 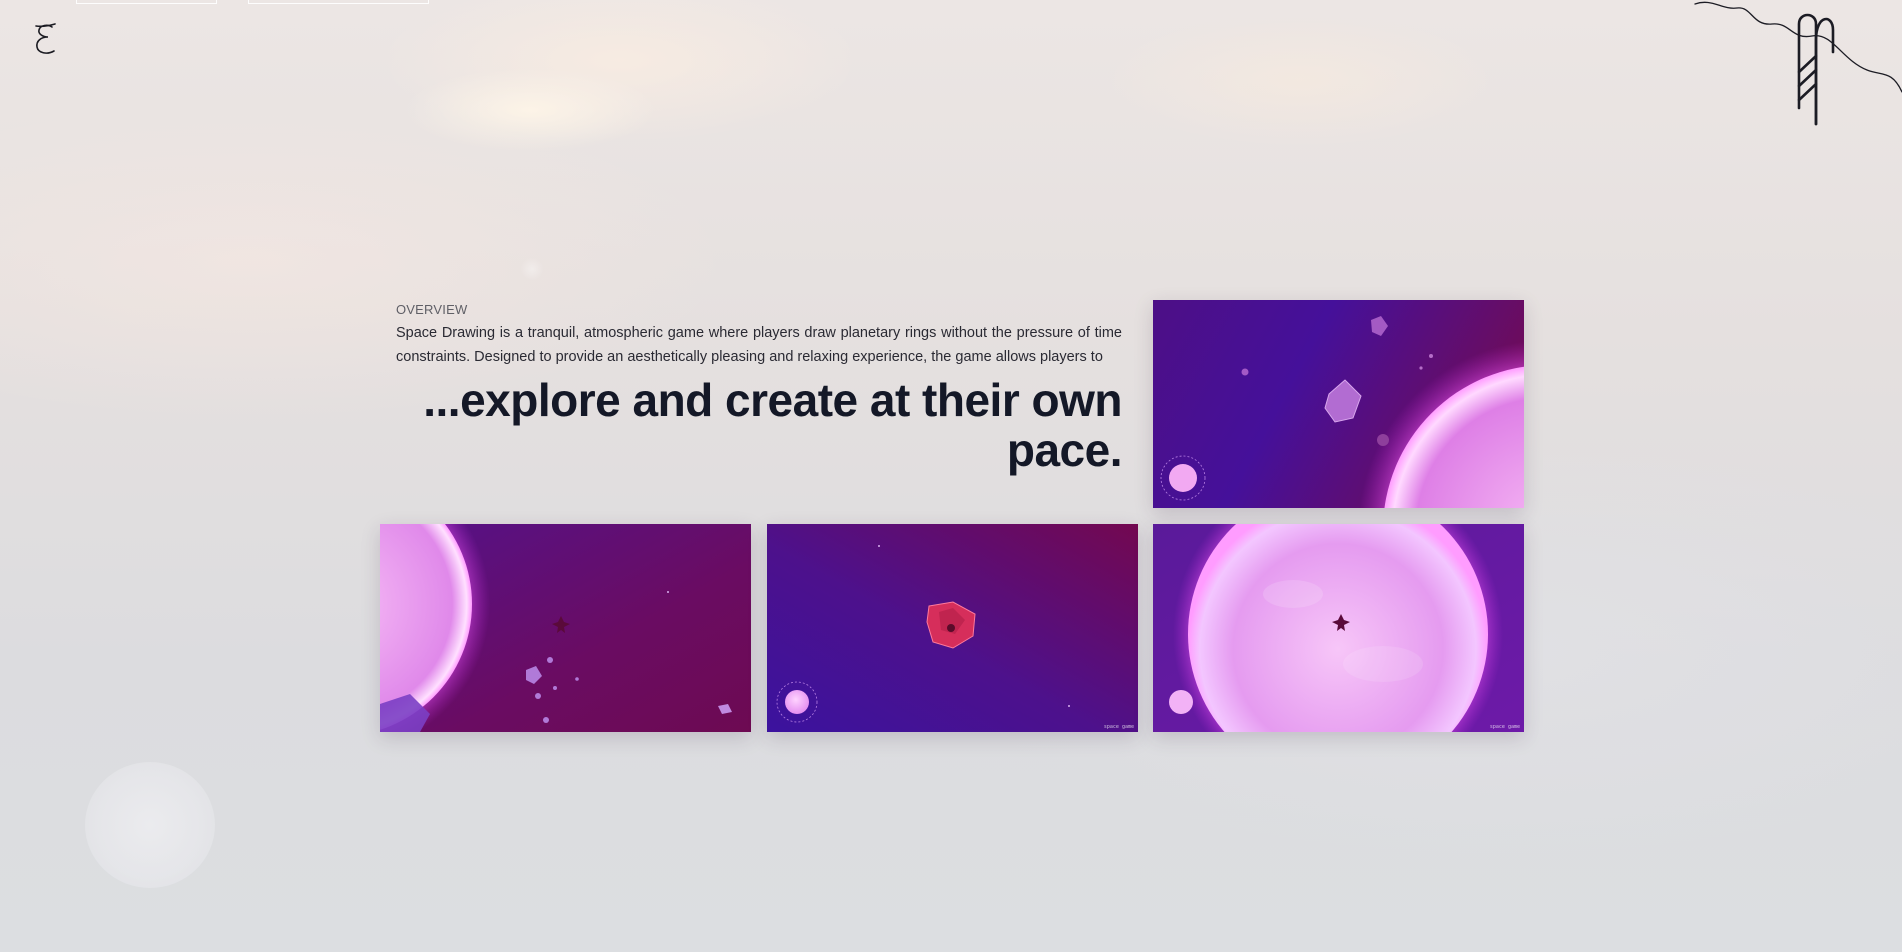 I want to click on screenshot-planet-asteroids, so click(x=1338, y=404).